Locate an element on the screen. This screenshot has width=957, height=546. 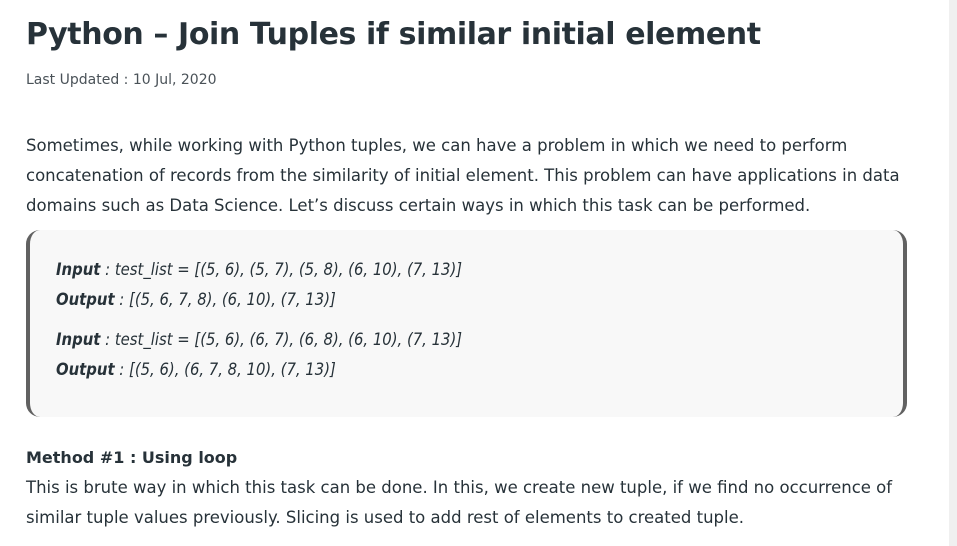
example-value: [(5, 6, 7, 8), (6, 10), (7, 13)] is located at coordinates (232, 299).